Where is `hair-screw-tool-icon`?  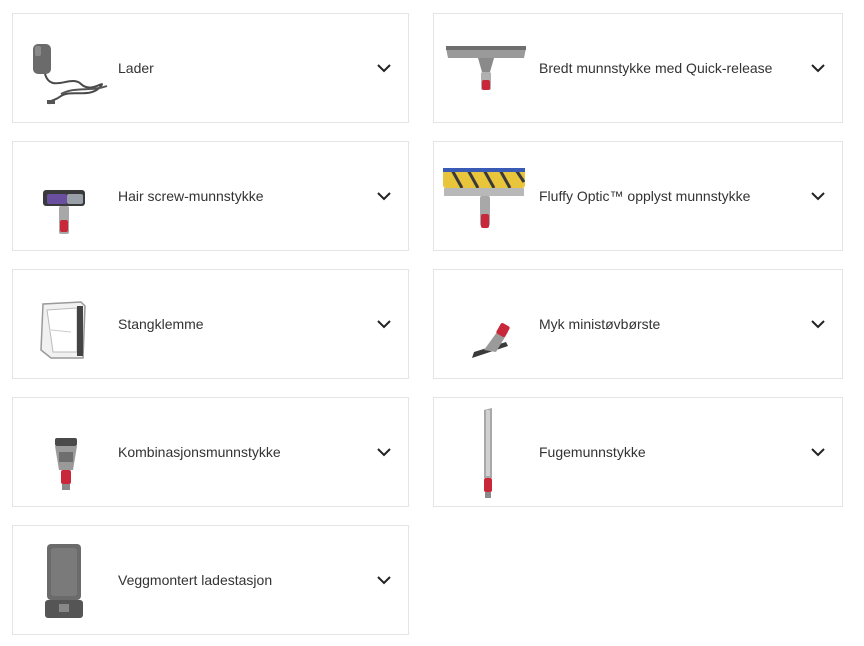
hair-screw-tool-icon is located at coordinates (66, 197).